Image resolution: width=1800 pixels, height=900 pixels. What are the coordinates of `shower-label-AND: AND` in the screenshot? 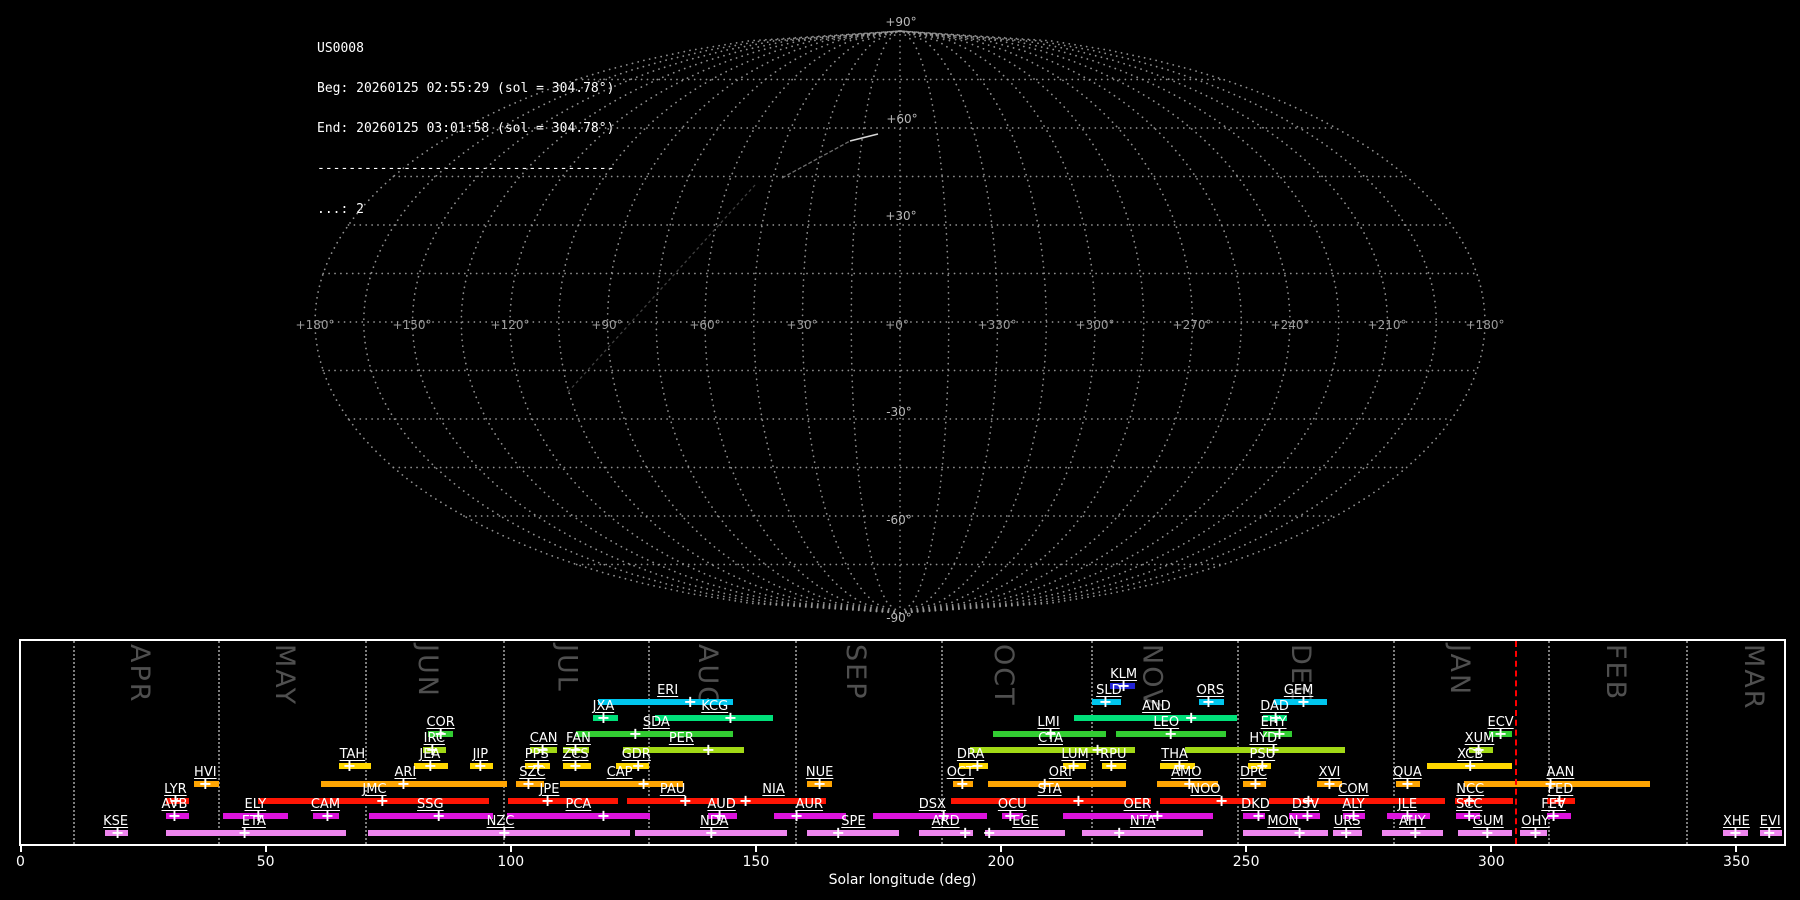 It's located at (1156, 706).